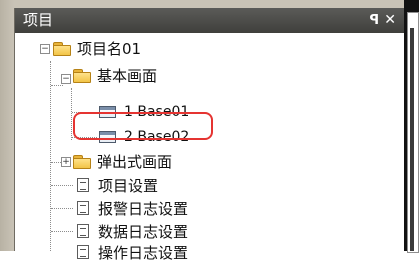 This screenshot has height=263, width=419. What do you see at coordinates (143, 231) in the screenshot?
I see `tree-node-label: 数据日志设置` at bounding box center [143, 231].